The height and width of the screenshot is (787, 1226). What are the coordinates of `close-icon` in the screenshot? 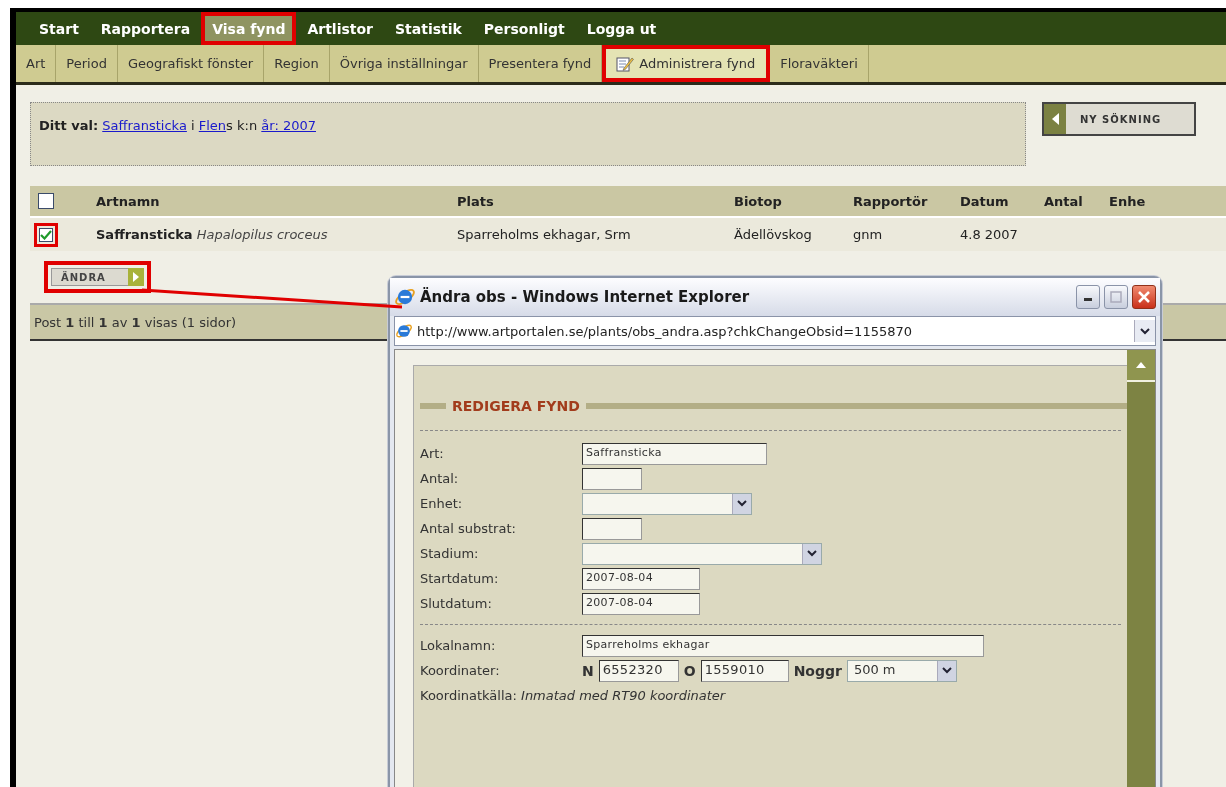 It's located at (1144, 297).